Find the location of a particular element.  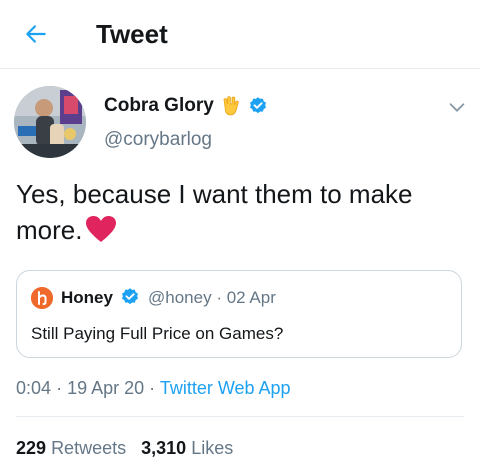

tweet-date: 19 Apr 20 is located at coordinates (105, 388).